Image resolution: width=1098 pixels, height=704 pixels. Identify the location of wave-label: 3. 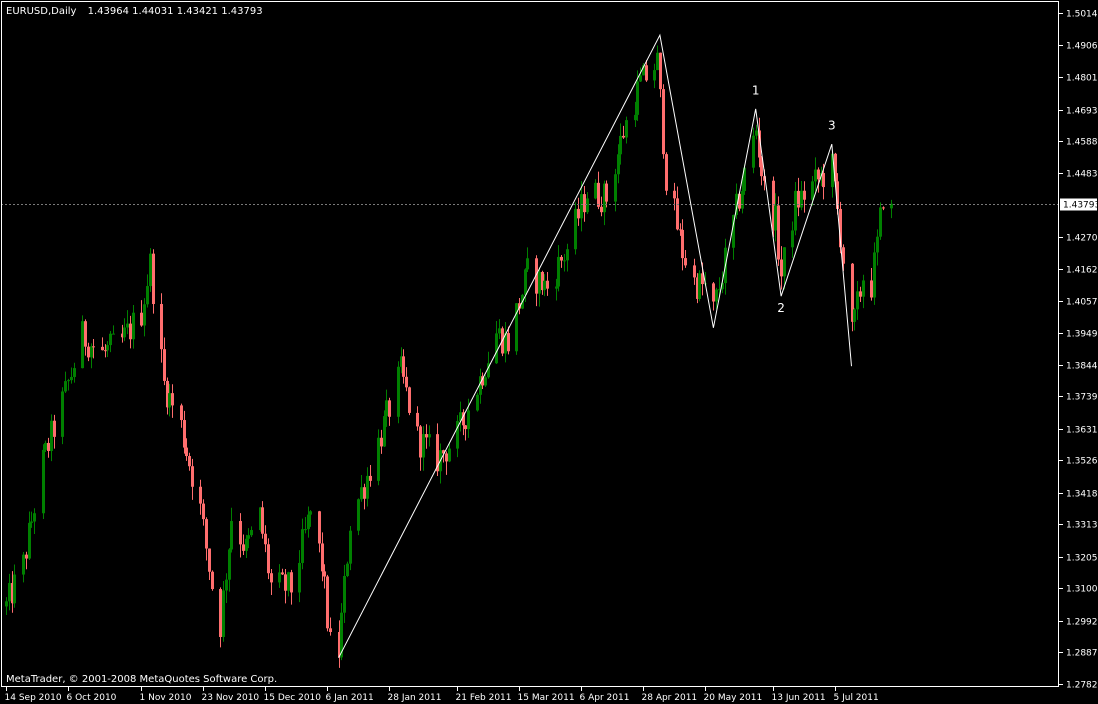
(832, 126).